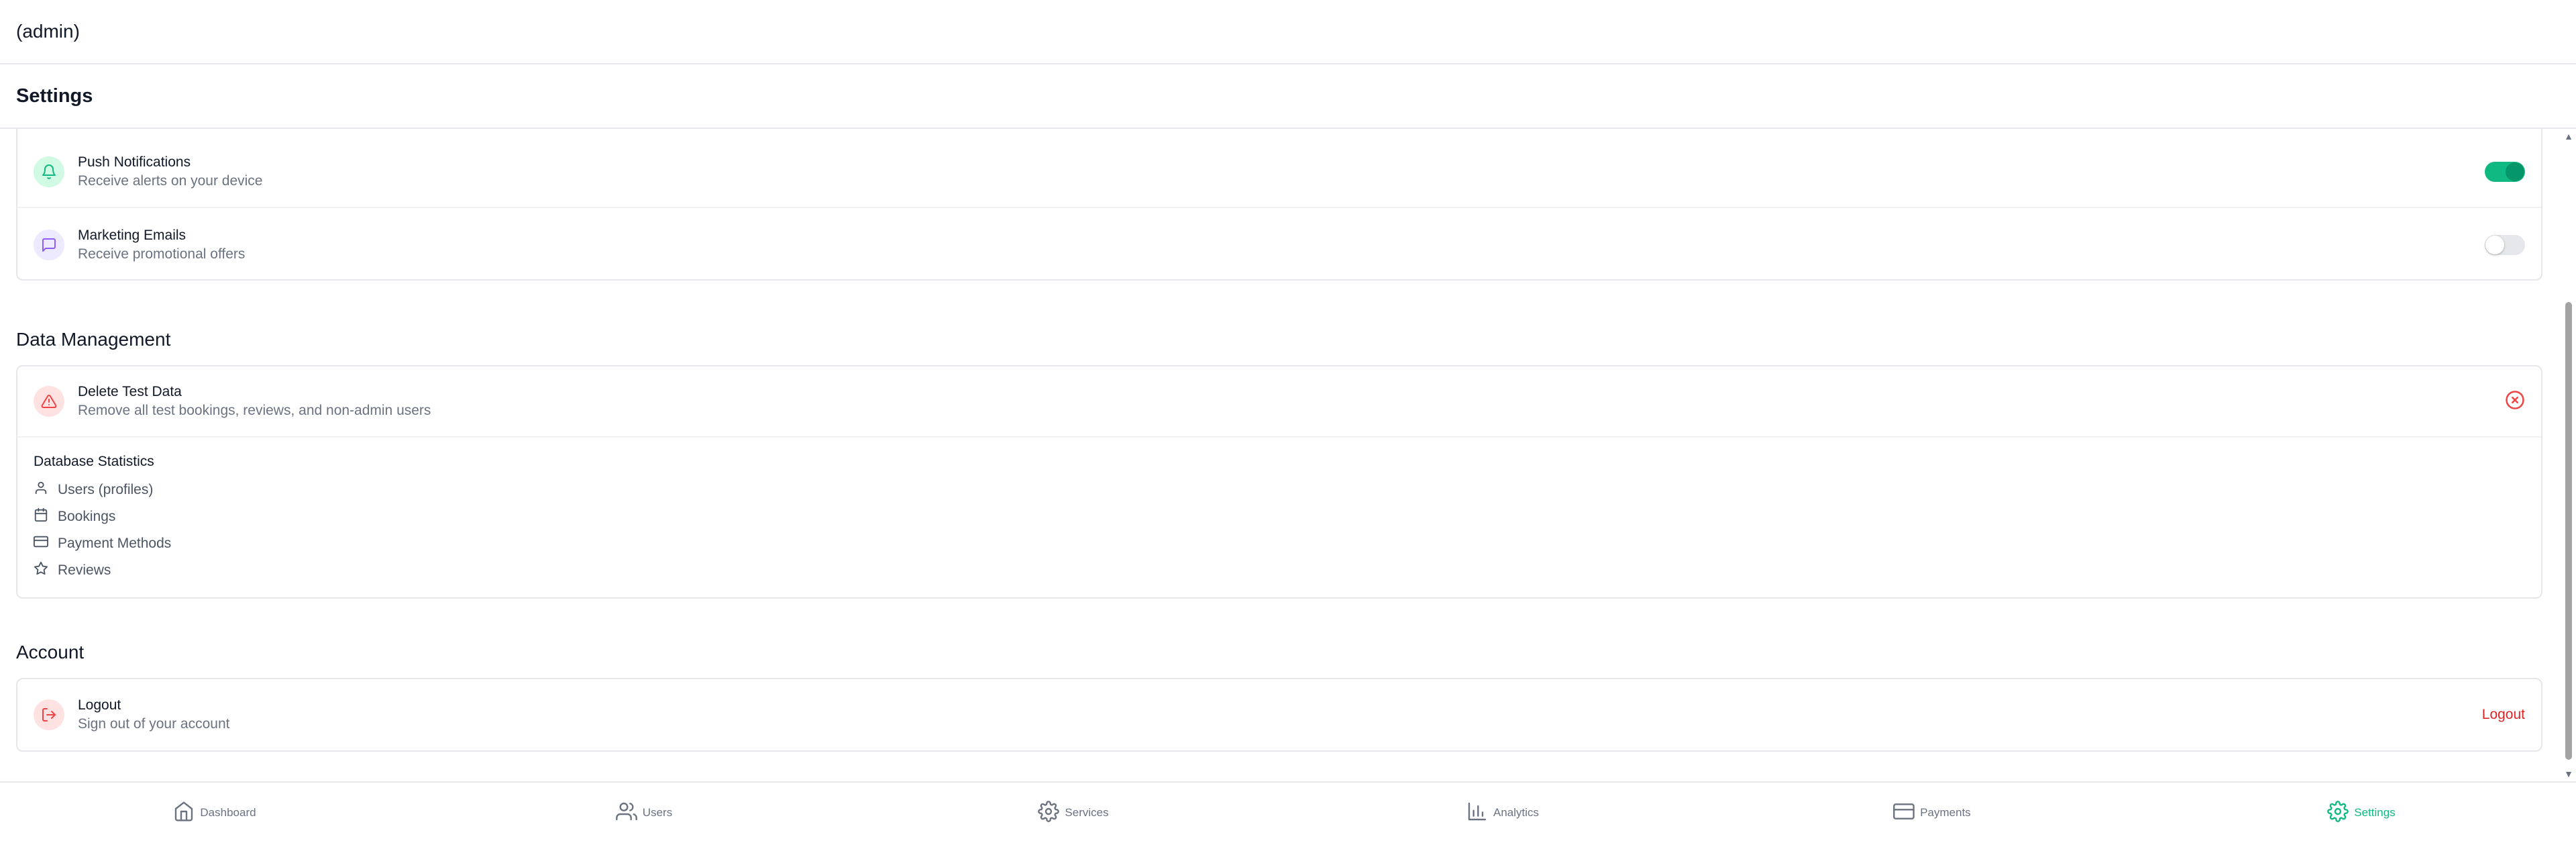 The height and width of the screenshot is (843, 2576). What do you see at coordinates (1087, 813) in the screenshot?
I see `nav-label: Services` at bounding box center [1087, 813].